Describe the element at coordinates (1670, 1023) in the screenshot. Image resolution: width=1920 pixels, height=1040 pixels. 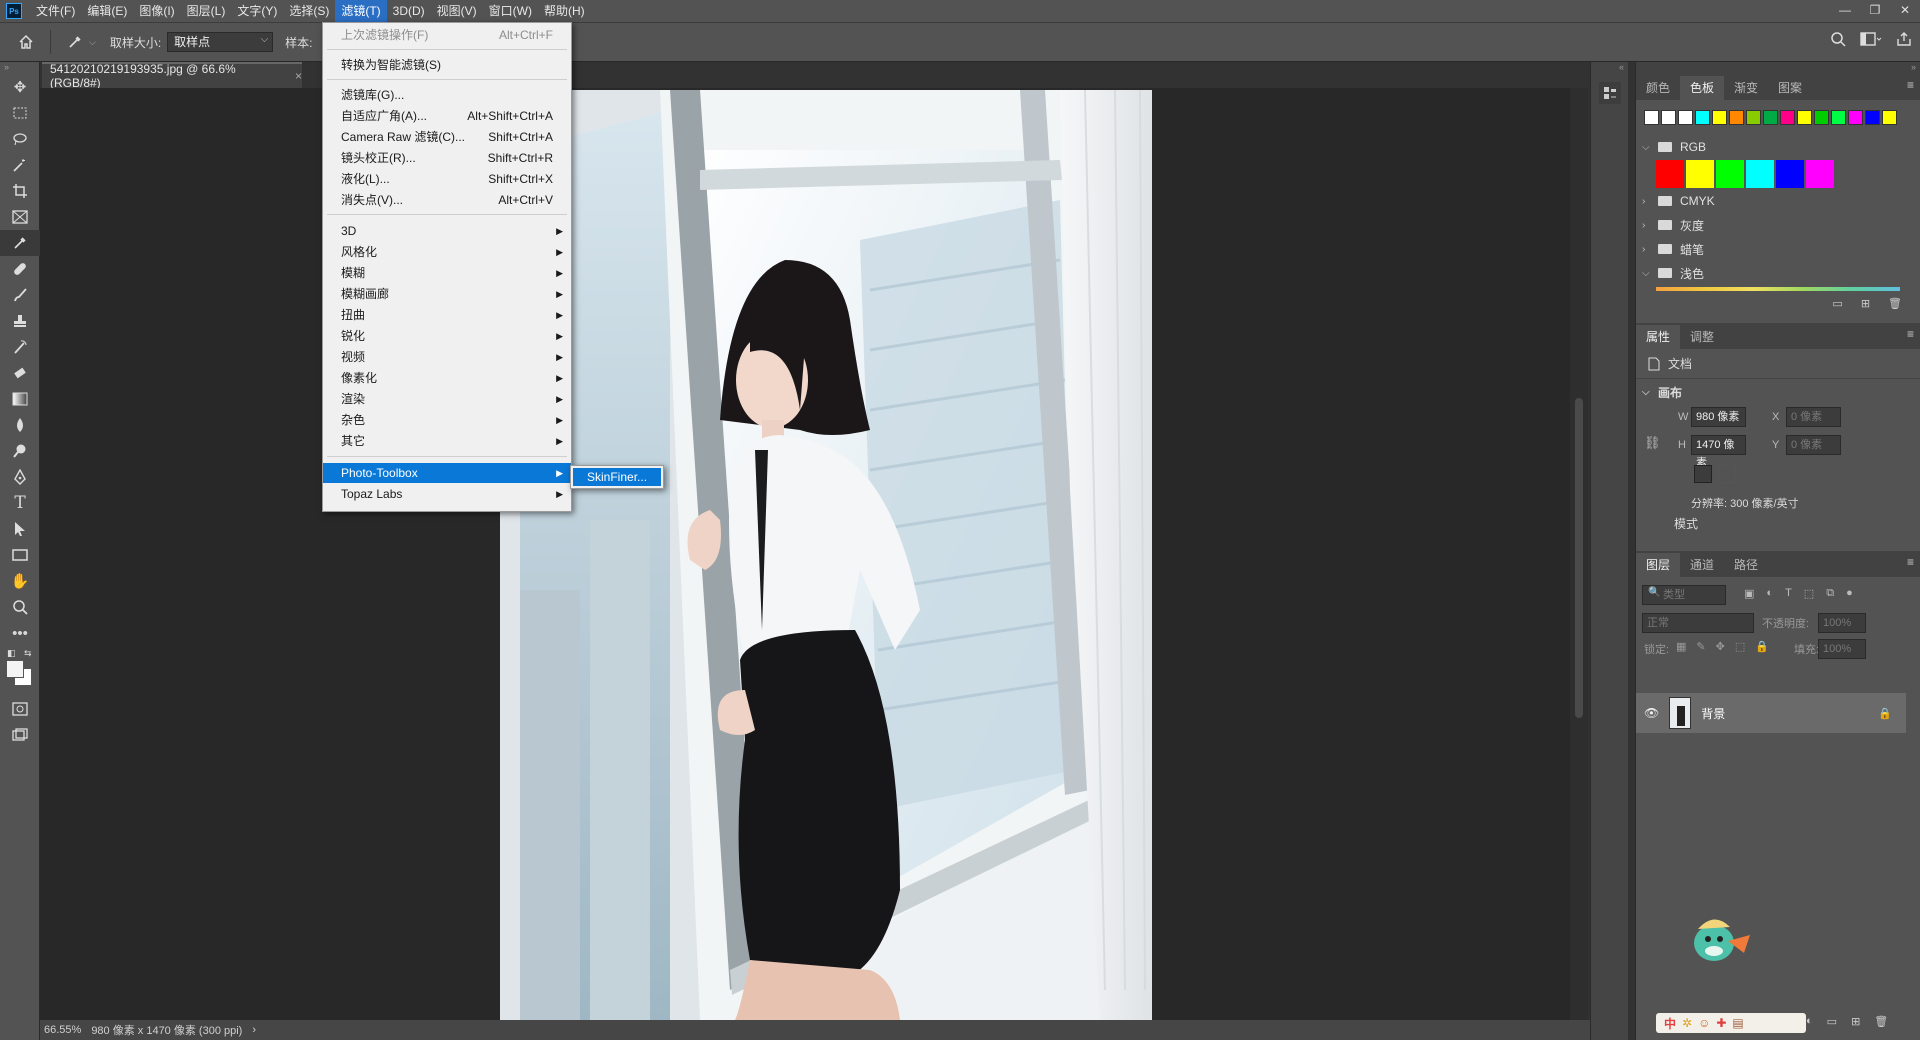
I see `ime-chinese-label: 中` at that location.